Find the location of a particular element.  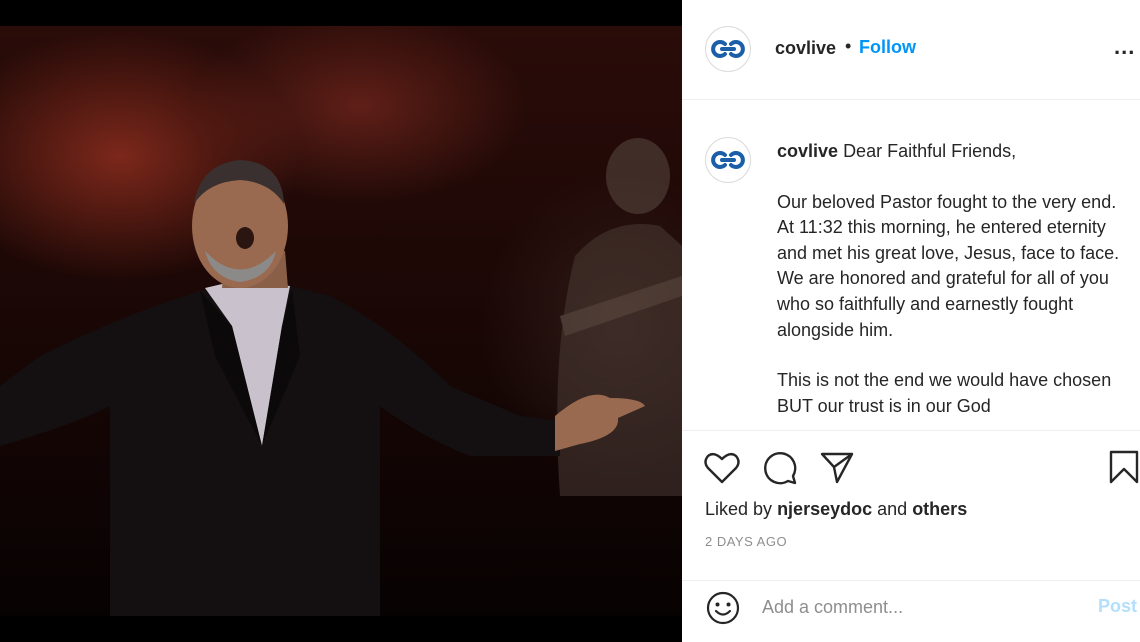

likes-summary: Liked by njerseydoc and others is located at coordinates (836, 509).